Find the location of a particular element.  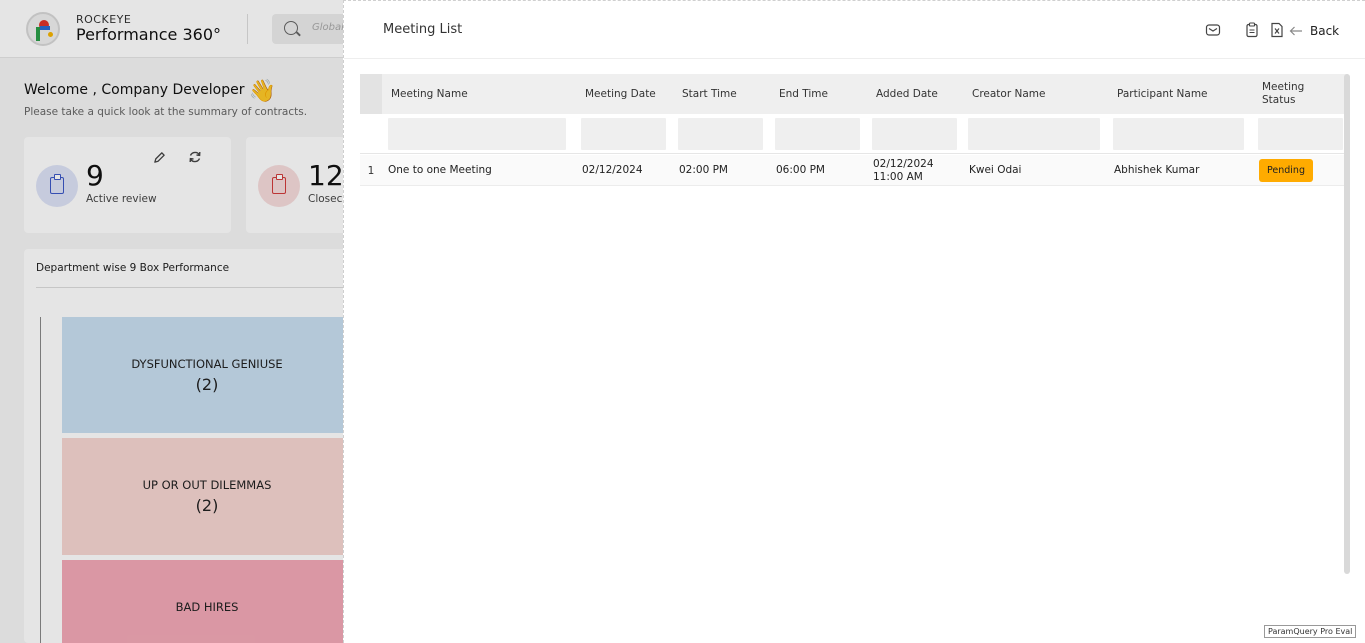

drawer-header-divider is located at coordinates (854, 58).